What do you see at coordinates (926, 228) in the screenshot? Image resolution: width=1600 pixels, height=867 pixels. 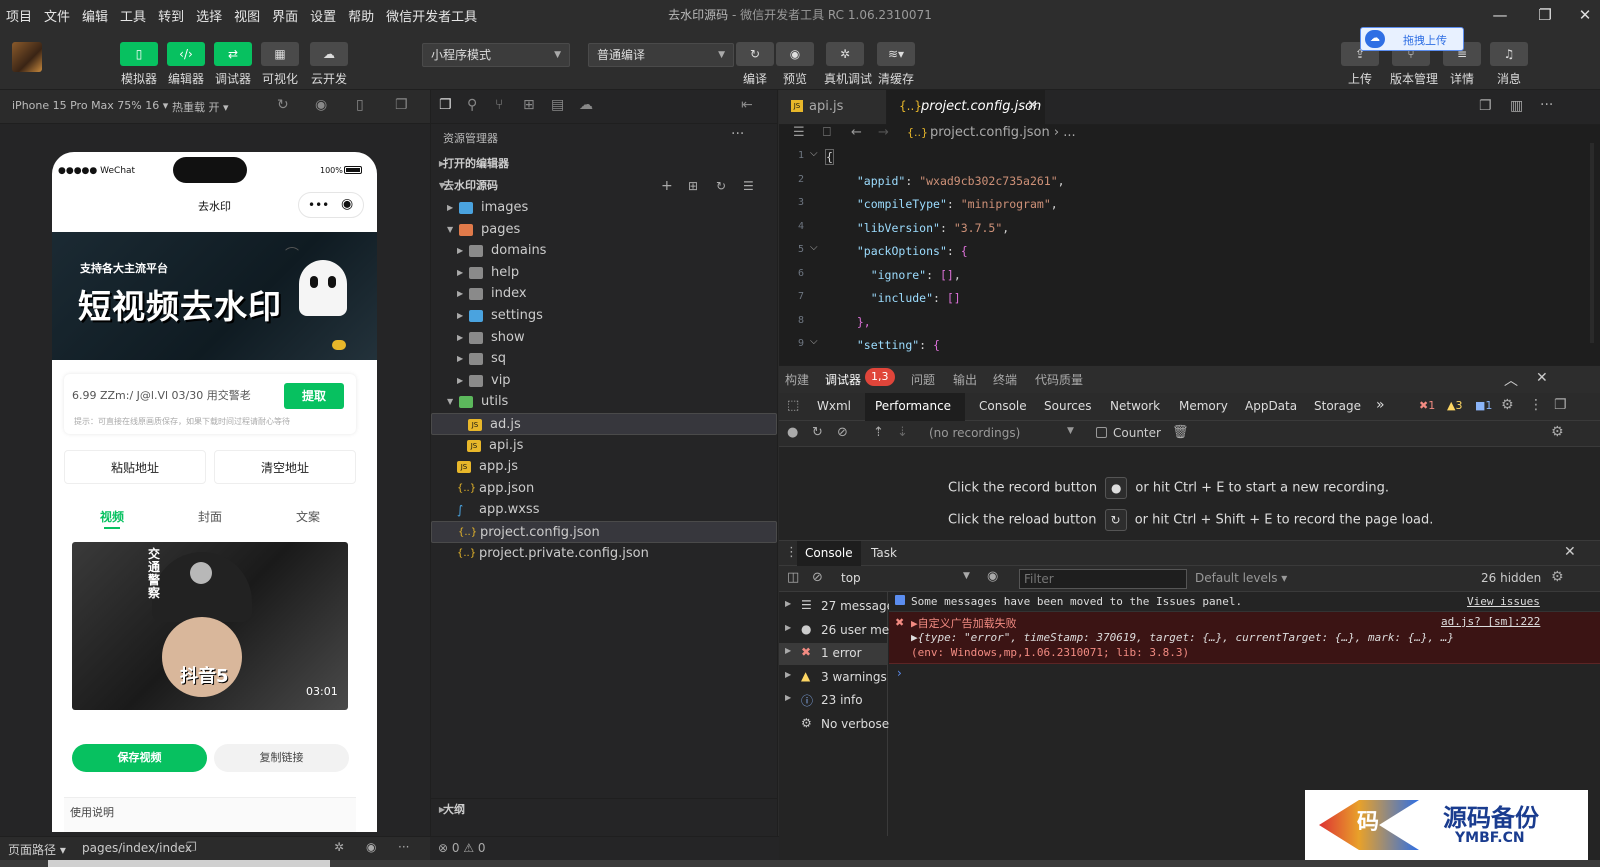 I see `code-line: "libVersion": "3.7.5",` at bounding box center [926, 228].